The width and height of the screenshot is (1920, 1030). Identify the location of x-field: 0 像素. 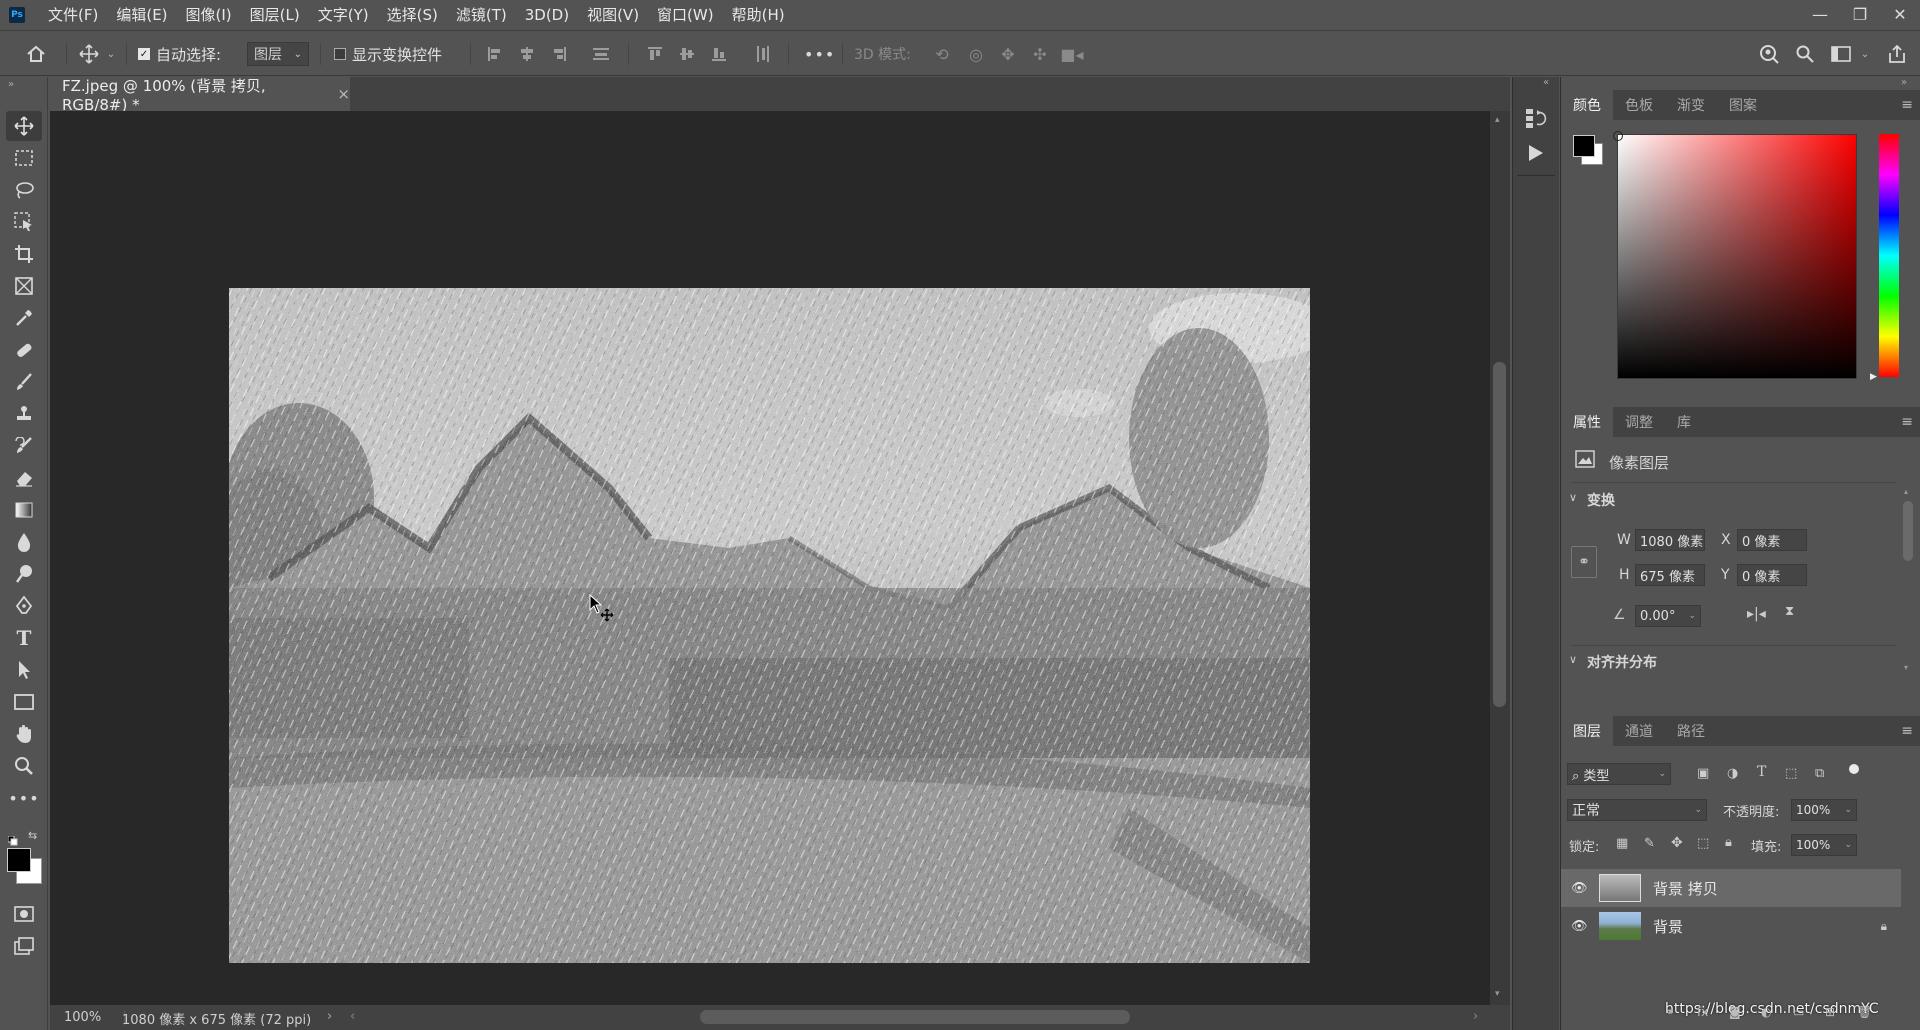
(1772, 540).